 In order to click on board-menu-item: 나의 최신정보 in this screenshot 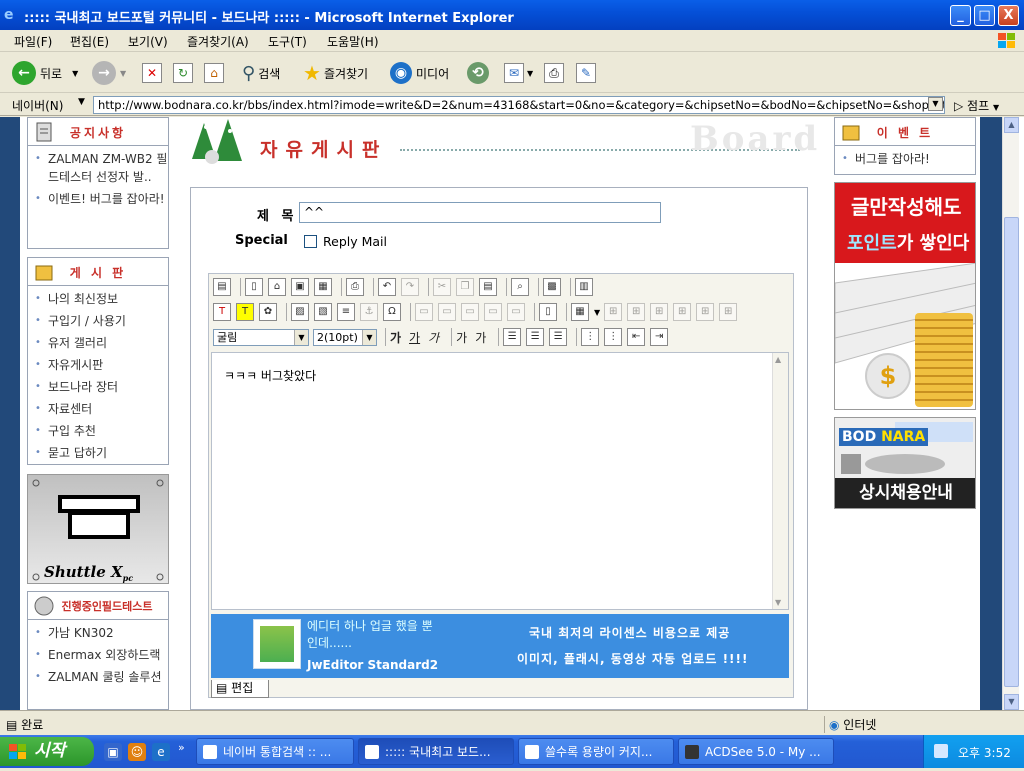, I will do `click(98, 299)`.